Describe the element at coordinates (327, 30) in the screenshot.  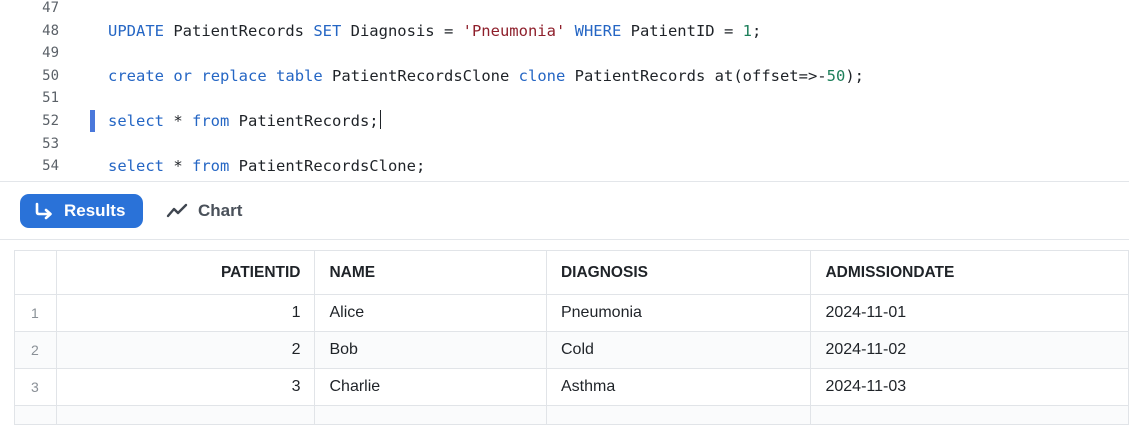
I see `sql-keyword: SET` at that location.